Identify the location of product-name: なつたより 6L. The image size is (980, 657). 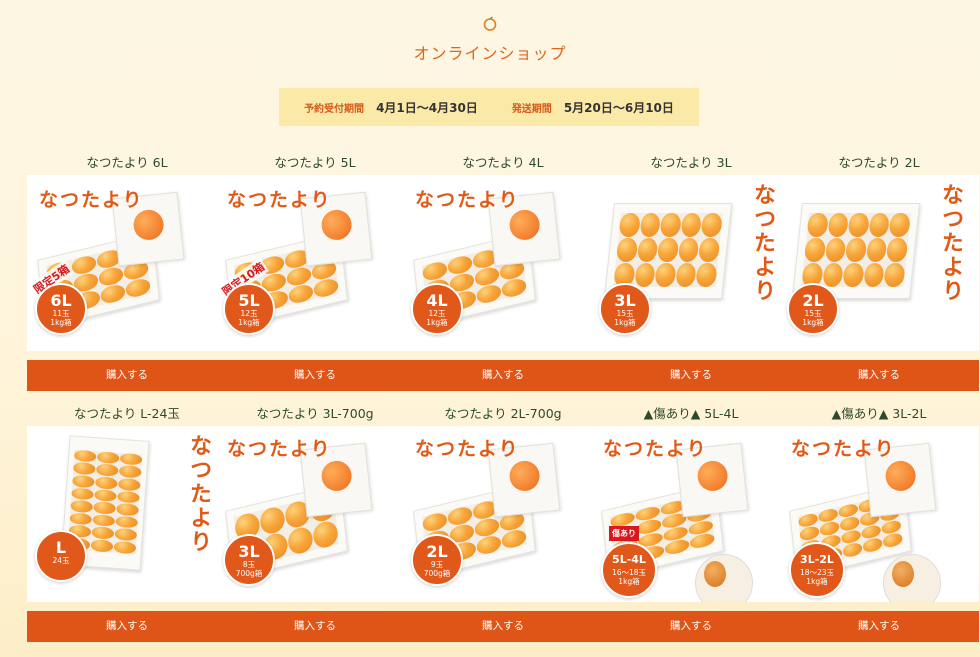
(127, 163).